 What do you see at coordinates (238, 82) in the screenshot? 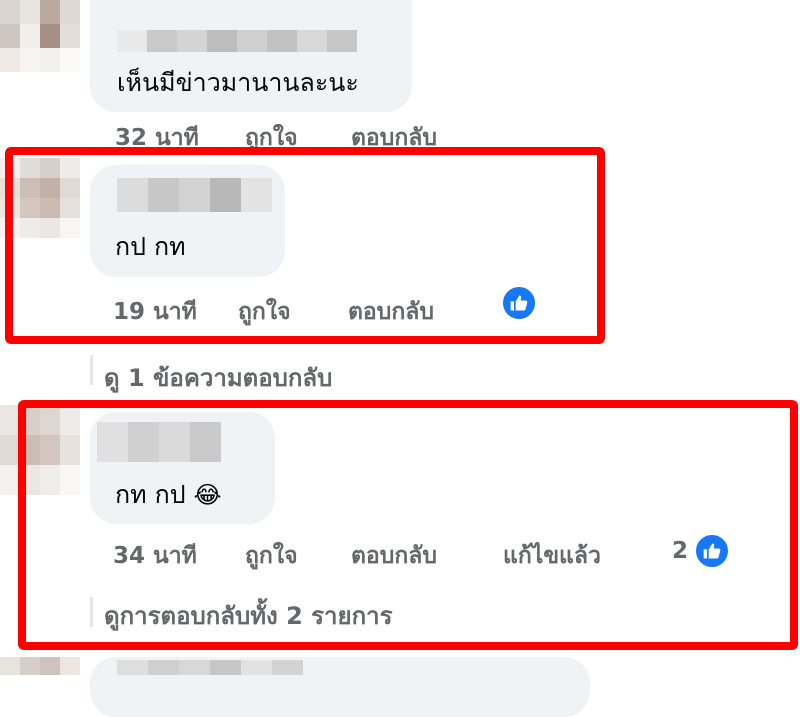
I see `comment-text: เห็นมีข่าวมานานละนะ` at bounding box center [238, 82].